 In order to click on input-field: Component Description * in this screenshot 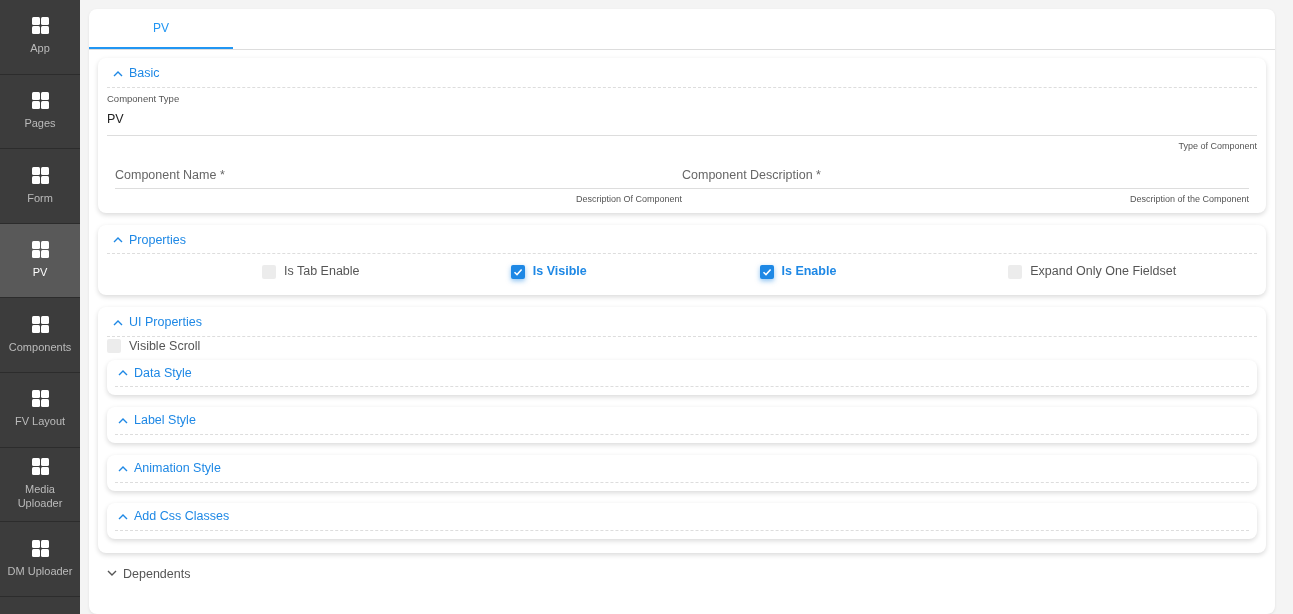, I will do `click(965, 176)`.